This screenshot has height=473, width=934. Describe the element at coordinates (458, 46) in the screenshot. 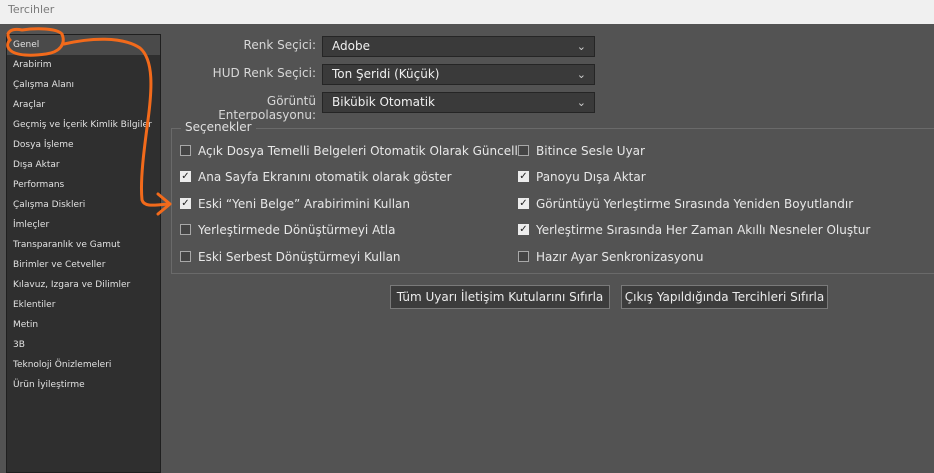

I see `color-picker-select: Adobe ⌄` at that location.